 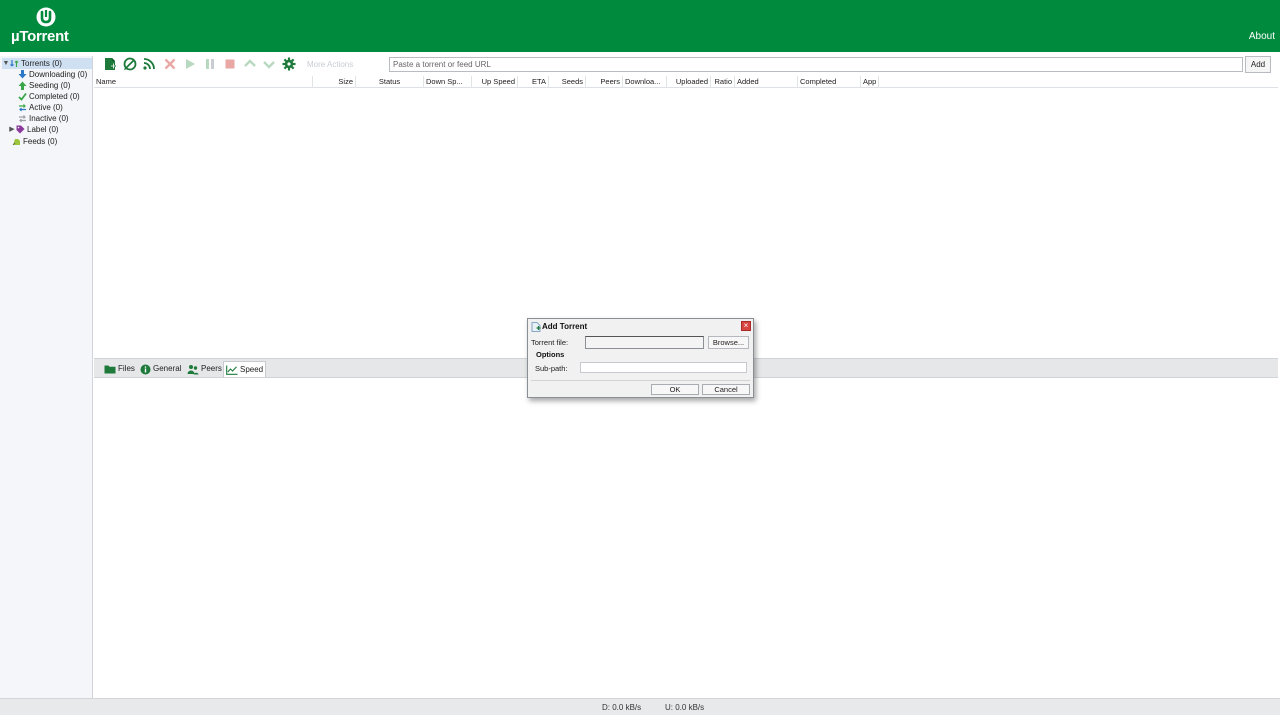 I want to click on logo-wordmark: µTorrent, so click(x=40, y=36).